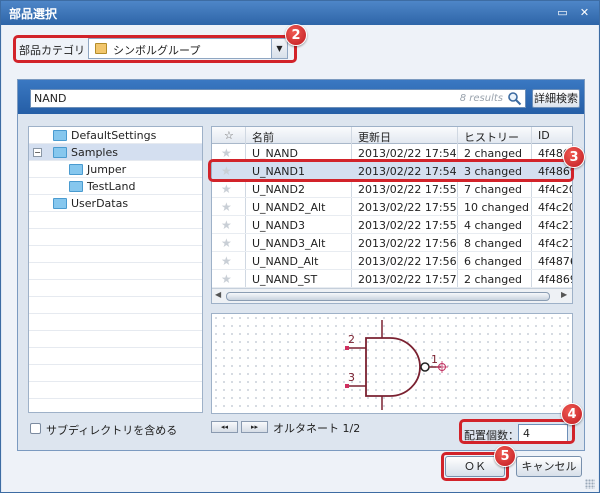  What do you see at coordinates (493, 261) in the screenshot?
I see `part-history: 6 changed` at bounding box center [493, 261].